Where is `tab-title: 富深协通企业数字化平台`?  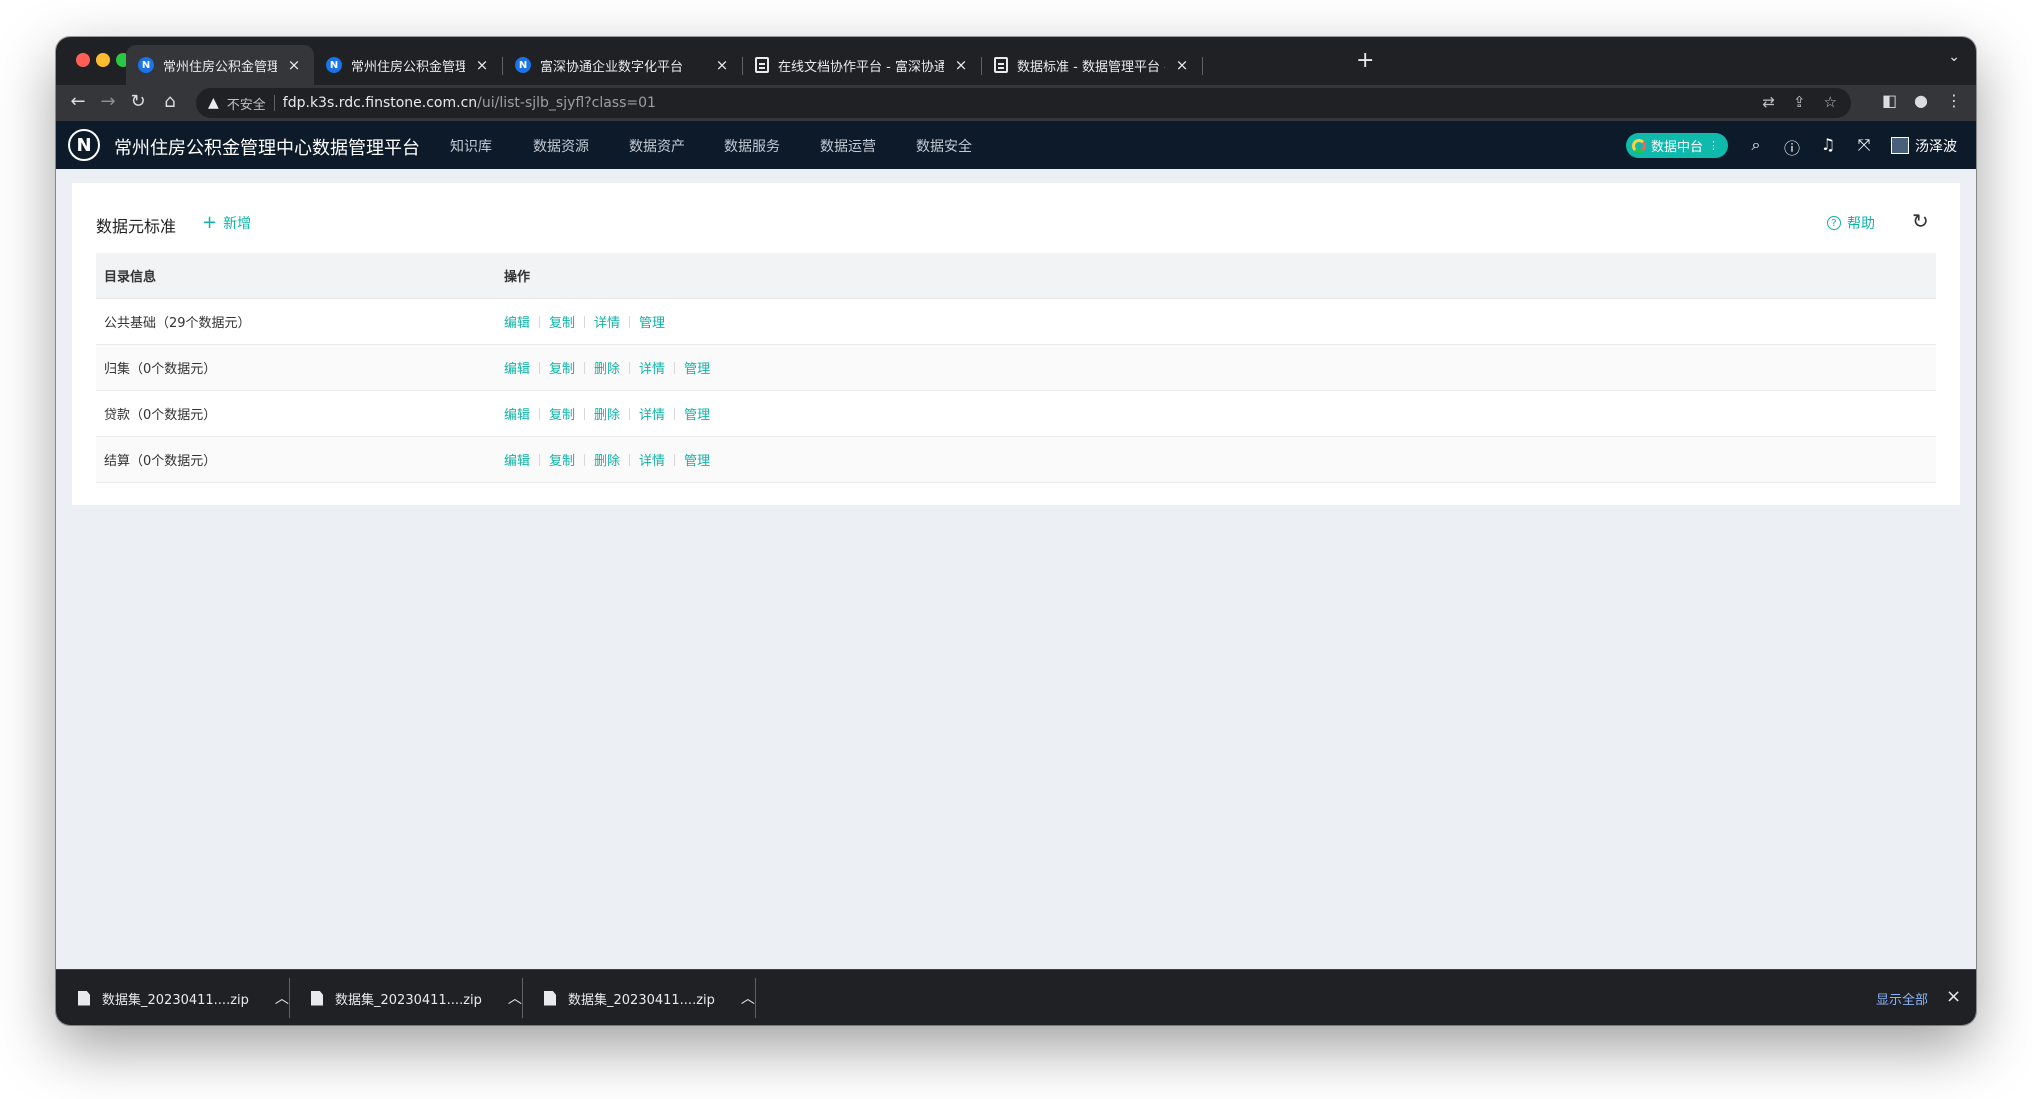 tab-title: 富深协通企业数字化平台 is located at coordinates (612, 67).